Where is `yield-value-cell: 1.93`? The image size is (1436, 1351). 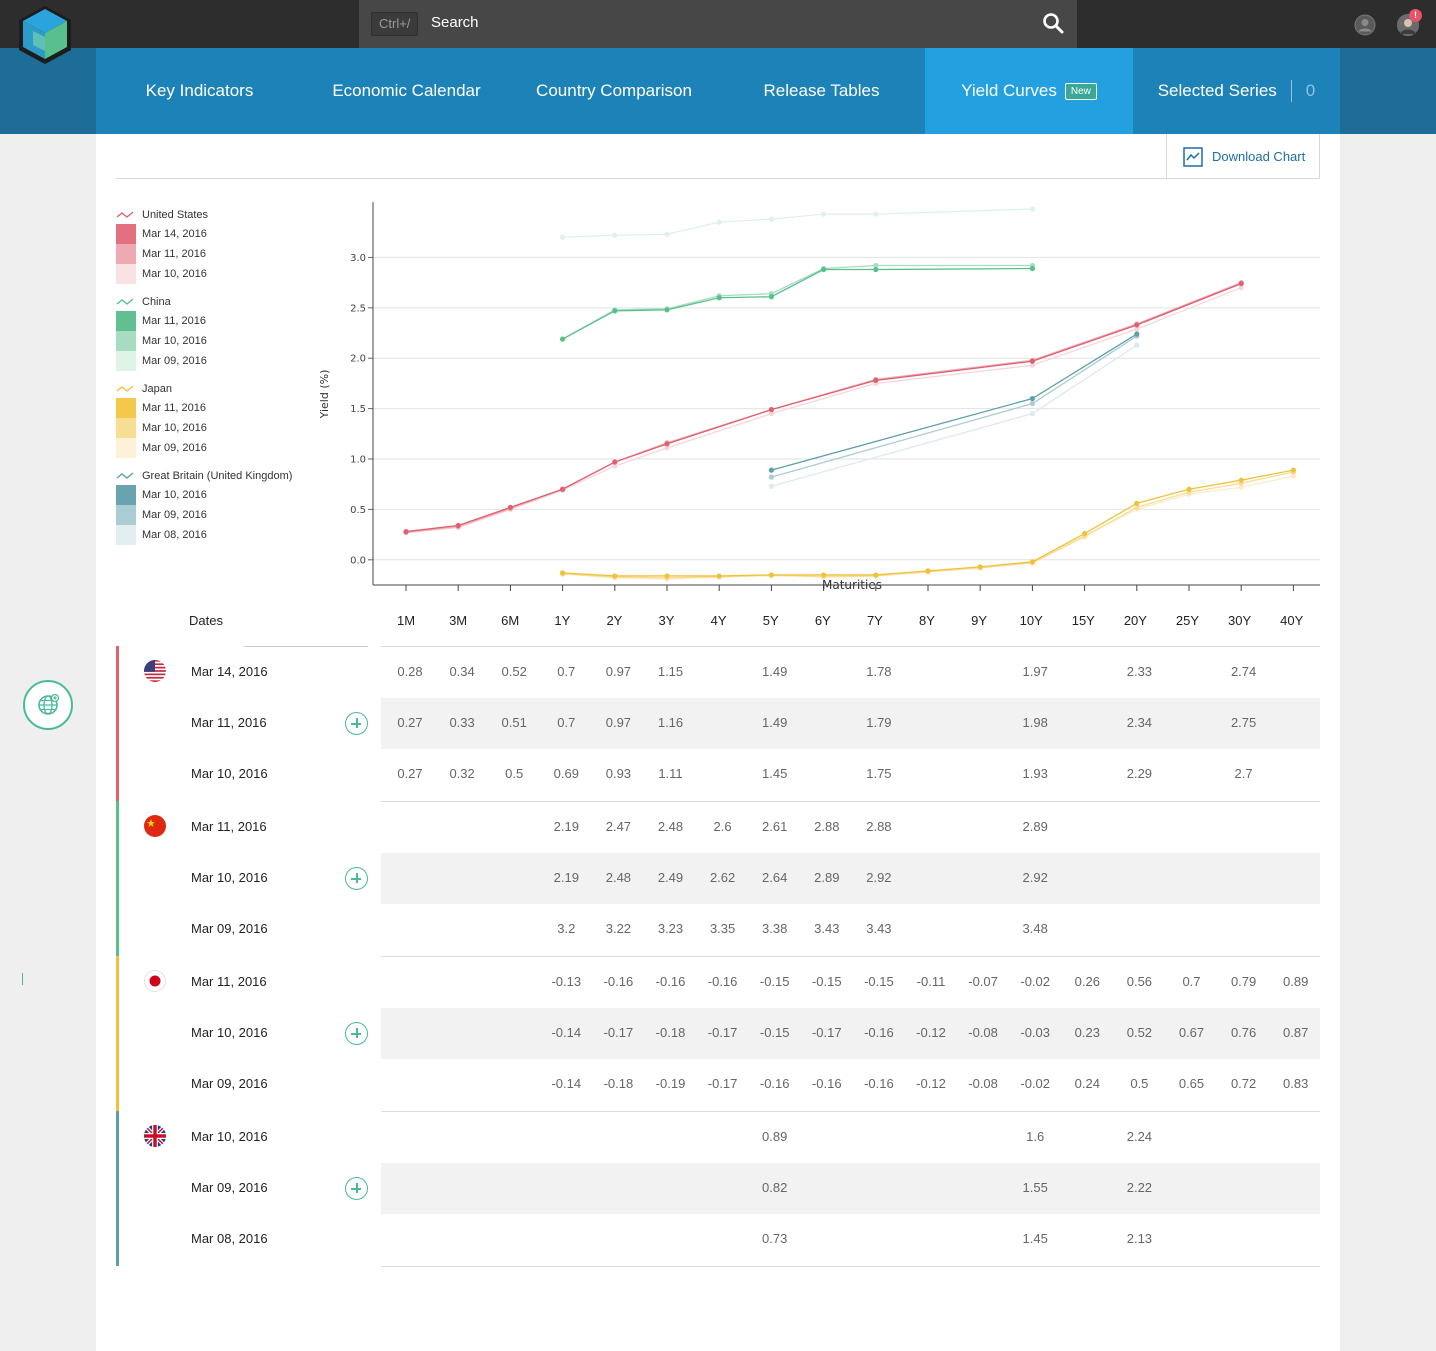
yield-value-cell: 1.93 is located at coordinates (1035, 773).